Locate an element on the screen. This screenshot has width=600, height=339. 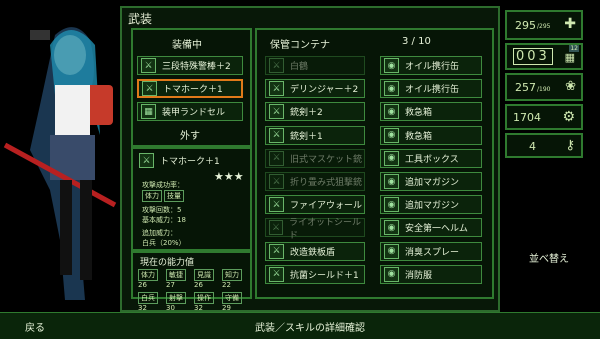
detail-tags: 体力 技量 is located at coordinates (164, 196).